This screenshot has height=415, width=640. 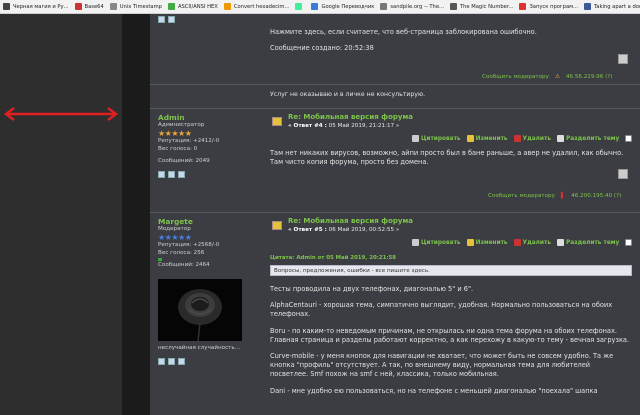 I want to click on author-messages: Сообщений: 2464, so click(x=184, y=264).